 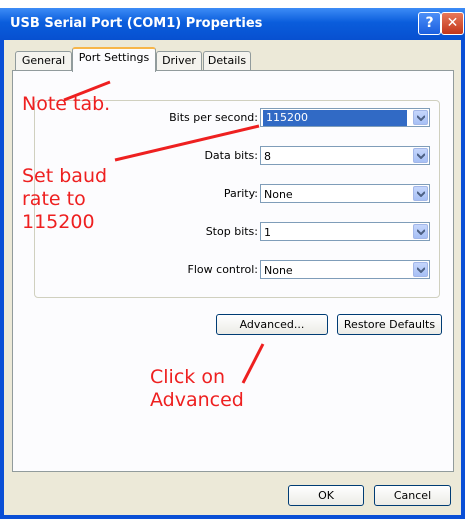 I want to click on set-baud-line, so click(x=187, y=143).